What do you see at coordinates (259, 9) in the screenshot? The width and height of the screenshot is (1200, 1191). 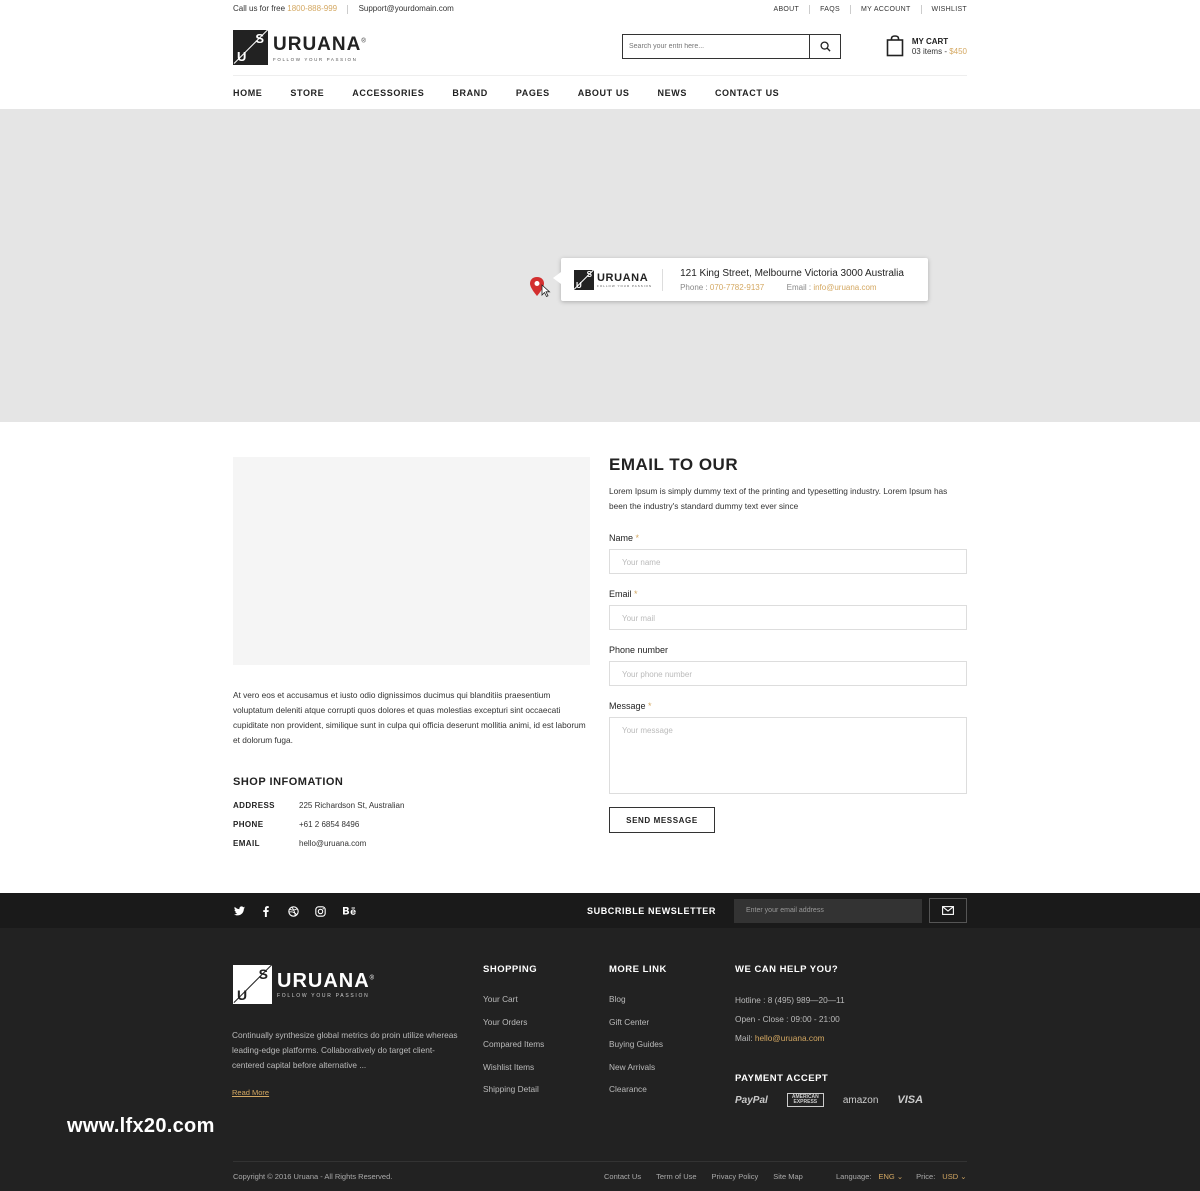 I see `call-label: Call us for free` at bounding box center [259, 9].